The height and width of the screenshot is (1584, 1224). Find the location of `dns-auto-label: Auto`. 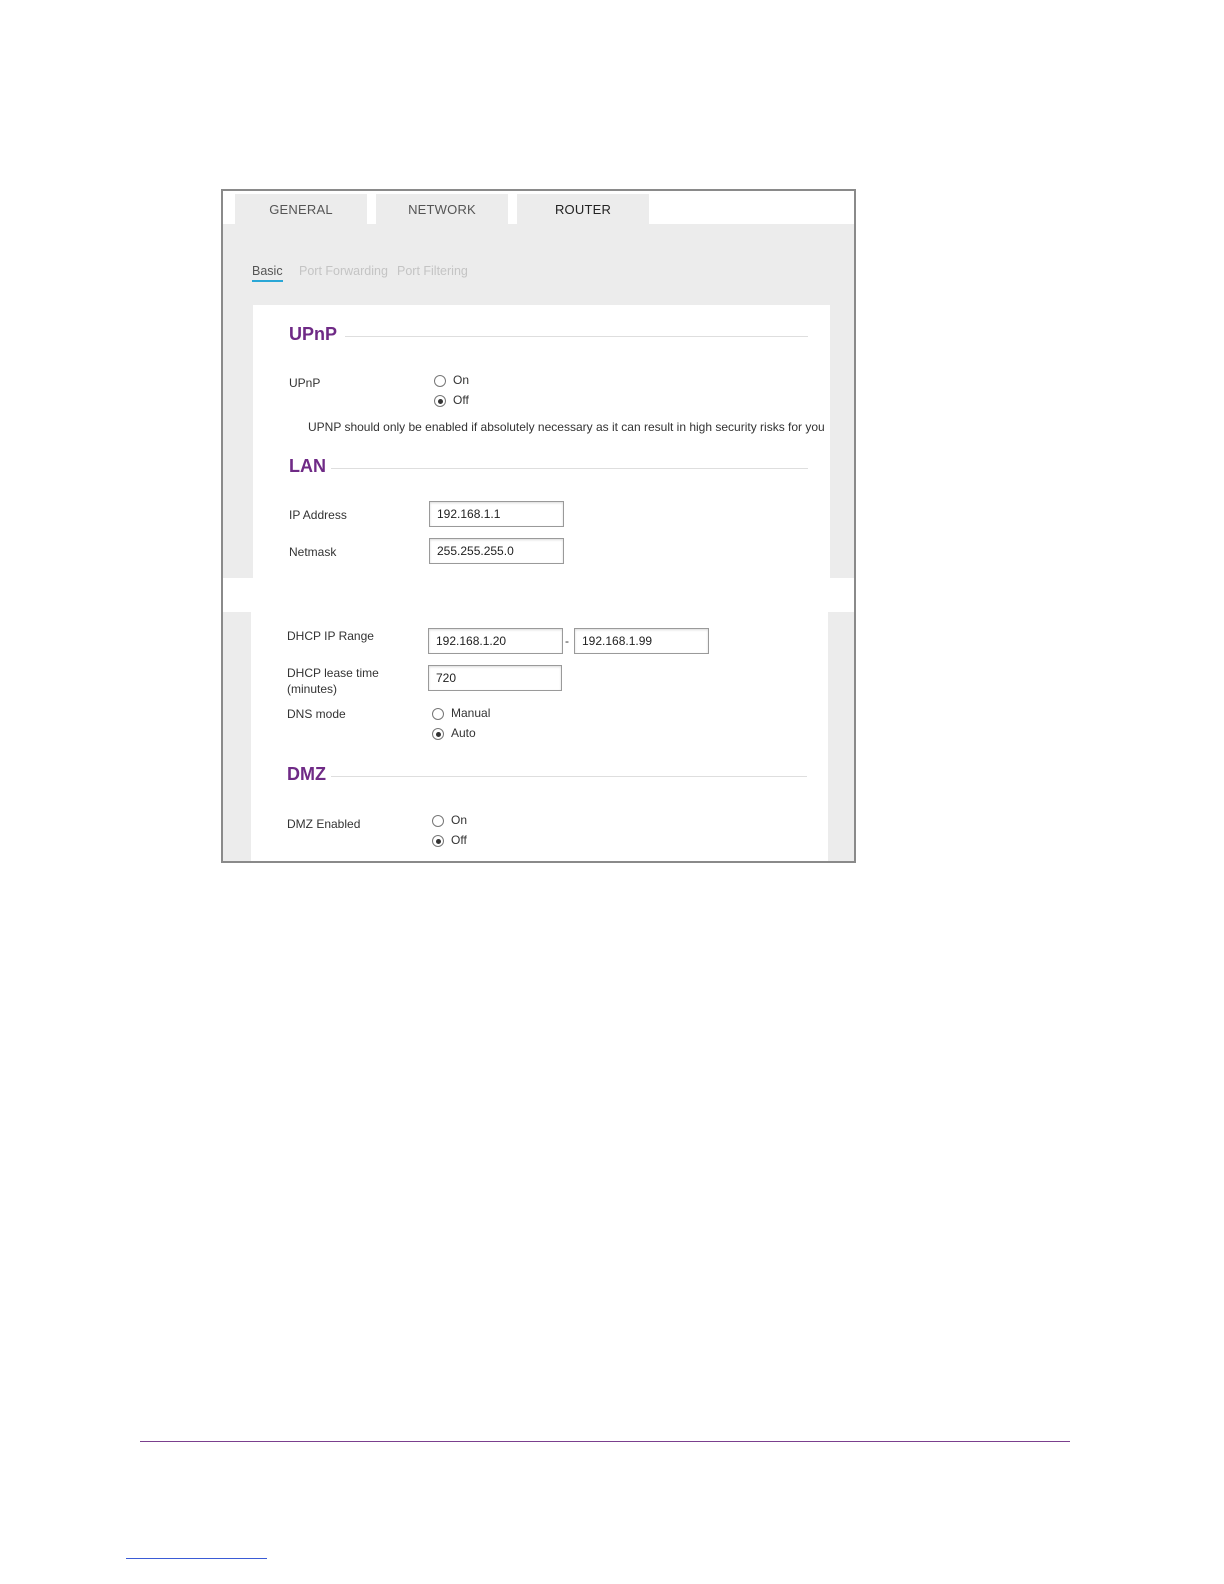

dns-auto-label: Auto is located at coordinates (463, 733).